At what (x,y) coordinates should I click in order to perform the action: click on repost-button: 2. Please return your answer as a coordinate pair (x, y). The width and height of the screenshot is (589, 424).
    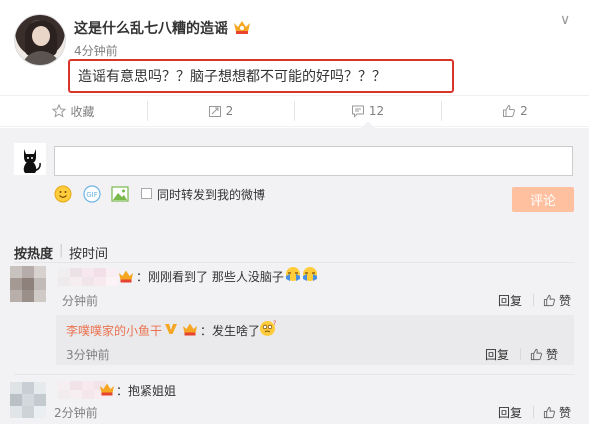
    Looking at the image, I should click on (220, 111).